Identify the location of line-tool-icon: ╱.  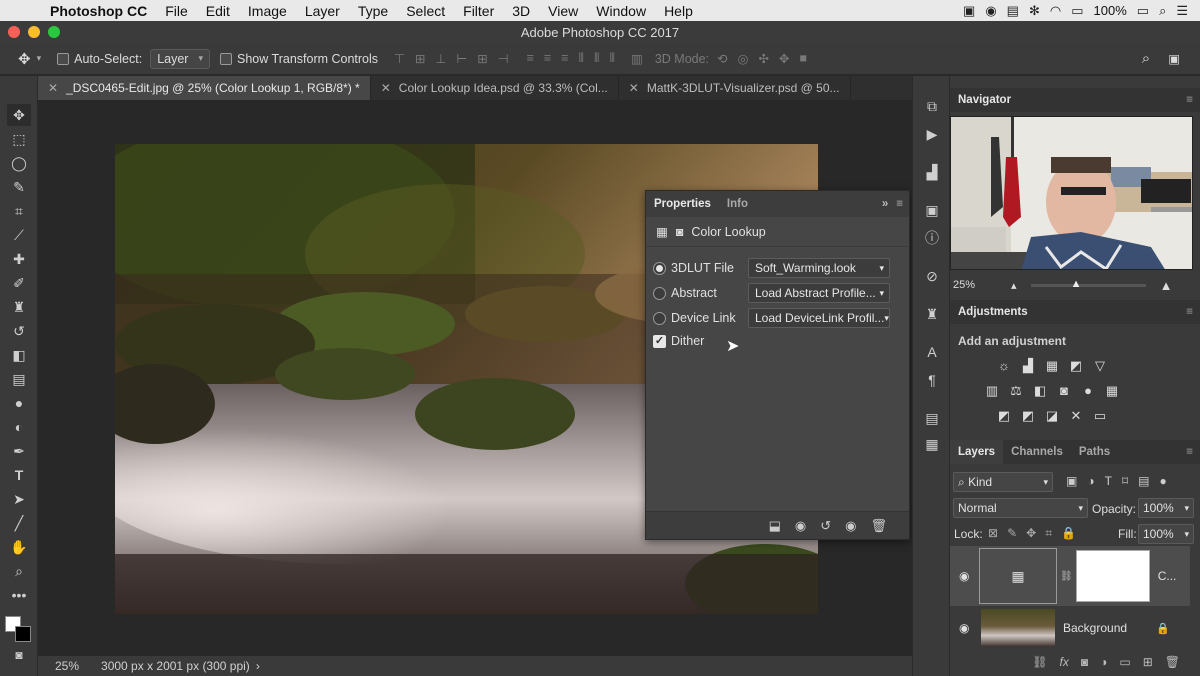
(19, 523).